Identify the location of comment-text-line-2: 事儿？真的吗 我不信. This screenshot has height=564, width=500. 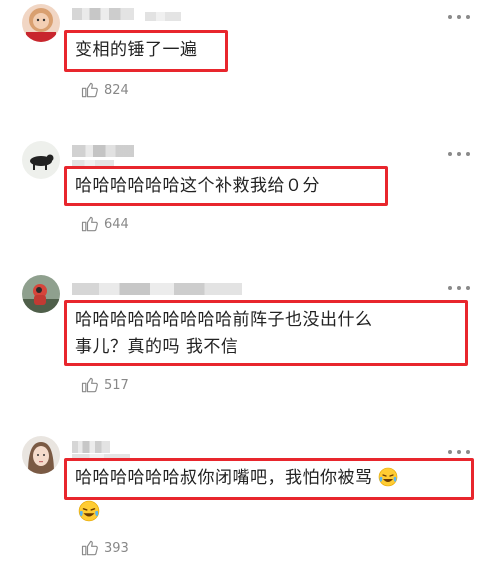
(157, 347).